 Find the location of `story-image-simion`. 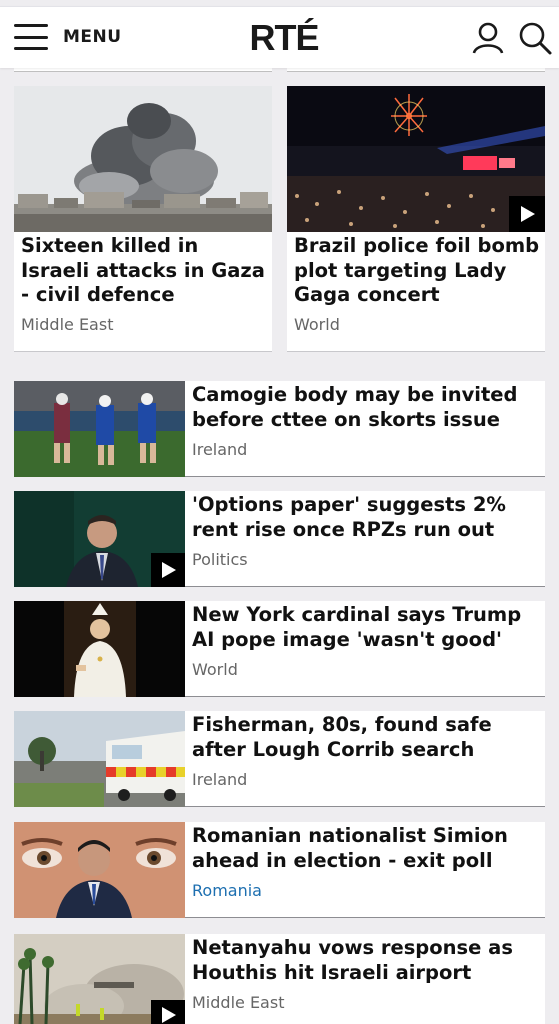

story-image-simion is located at coordinates (99, 870).